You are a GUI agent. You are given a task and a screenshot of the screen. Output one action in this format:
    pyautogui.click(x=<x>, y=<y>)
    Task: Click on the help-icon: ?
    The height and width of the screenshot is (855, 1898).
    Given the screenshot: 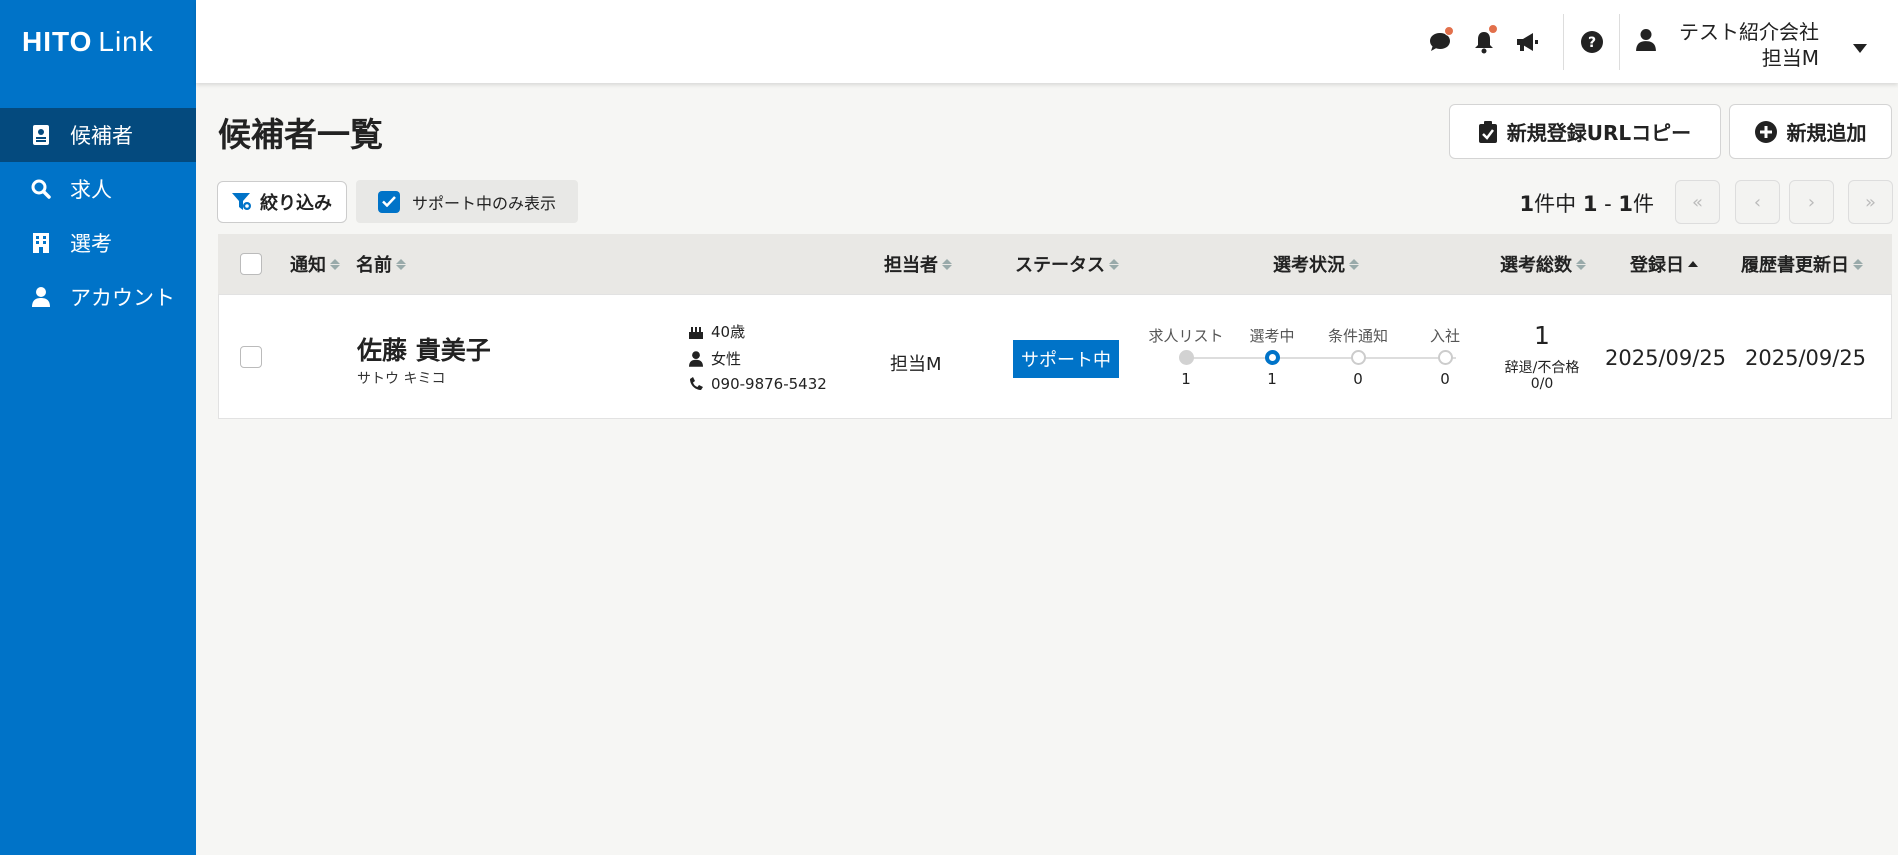 What is the action you would take?
    pyautogui.click(x=1592, y=42)
    